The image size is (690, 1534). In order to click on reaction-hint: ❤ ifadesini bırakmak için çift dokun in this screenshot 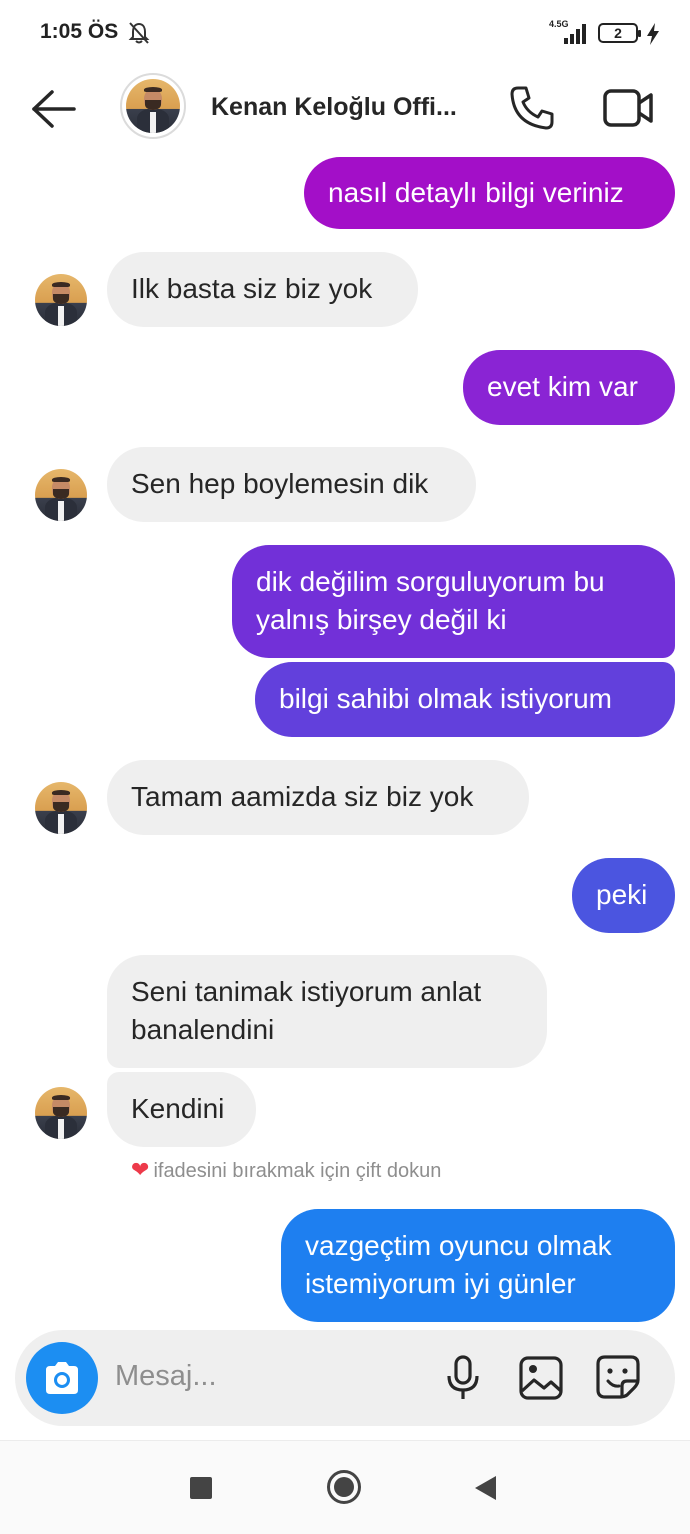, I will do `click(286, 1170)`.